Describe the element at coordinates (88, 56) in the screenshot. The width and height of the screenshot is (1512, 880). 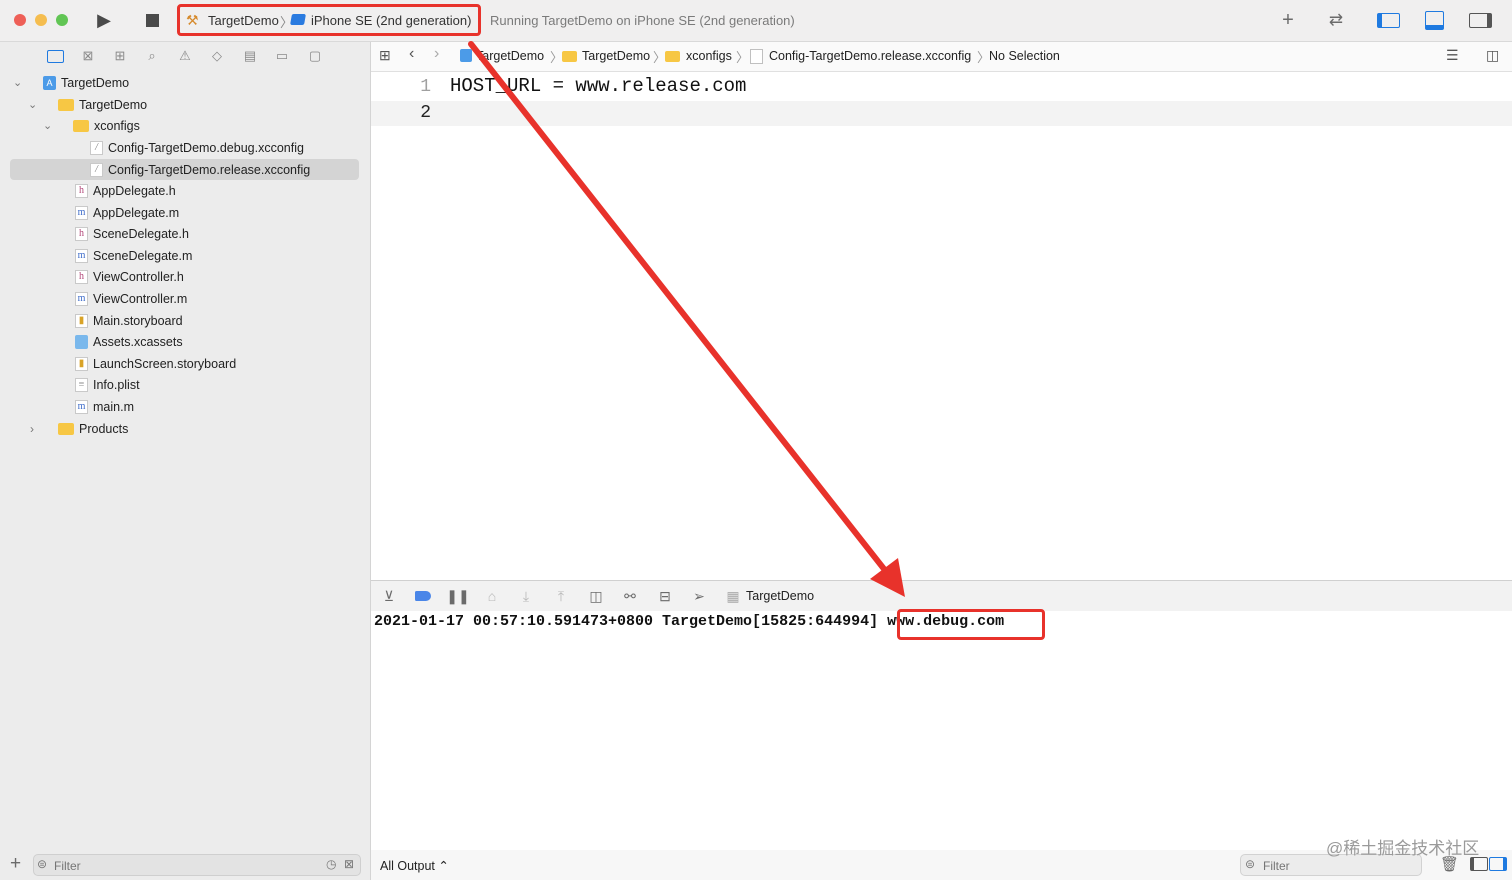
I see `source-control-icon: ⊠` at that location.